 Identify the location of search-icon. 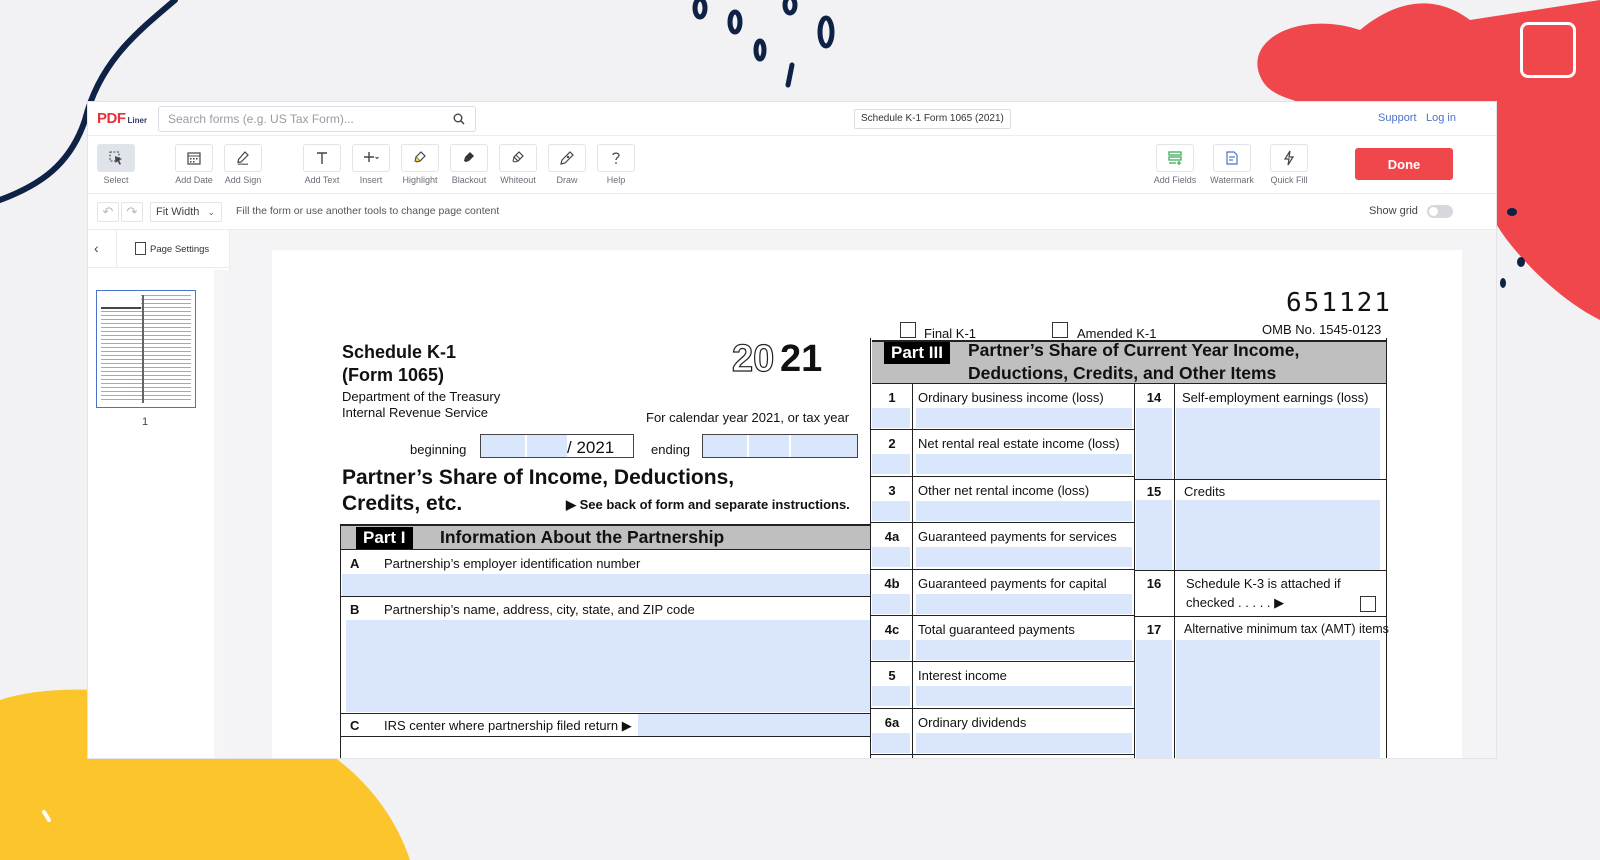
(459, 119).